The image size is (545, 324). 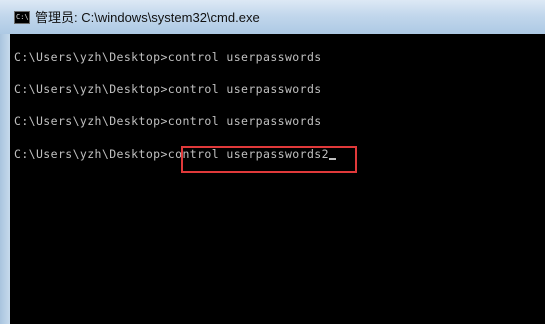 I want to click on title-bar: C:\ 管理员: C:\windows\system32\cmd.exe, so click(x=272, y=17).